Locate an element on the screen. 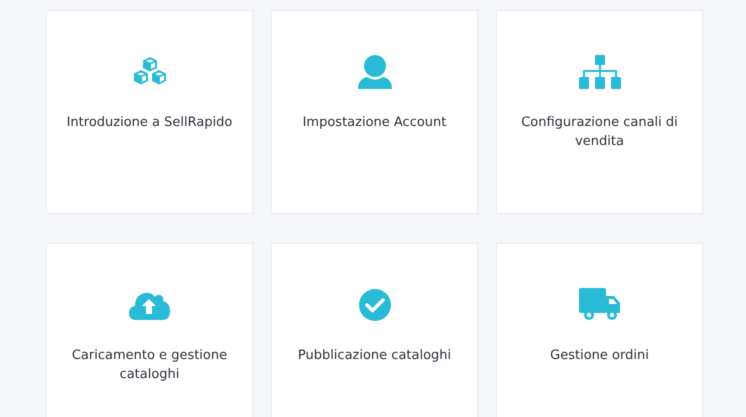 The image size is (746, 417). topic-card: Caricamento e gestione cataloghi is located at coordinates (149, 330).